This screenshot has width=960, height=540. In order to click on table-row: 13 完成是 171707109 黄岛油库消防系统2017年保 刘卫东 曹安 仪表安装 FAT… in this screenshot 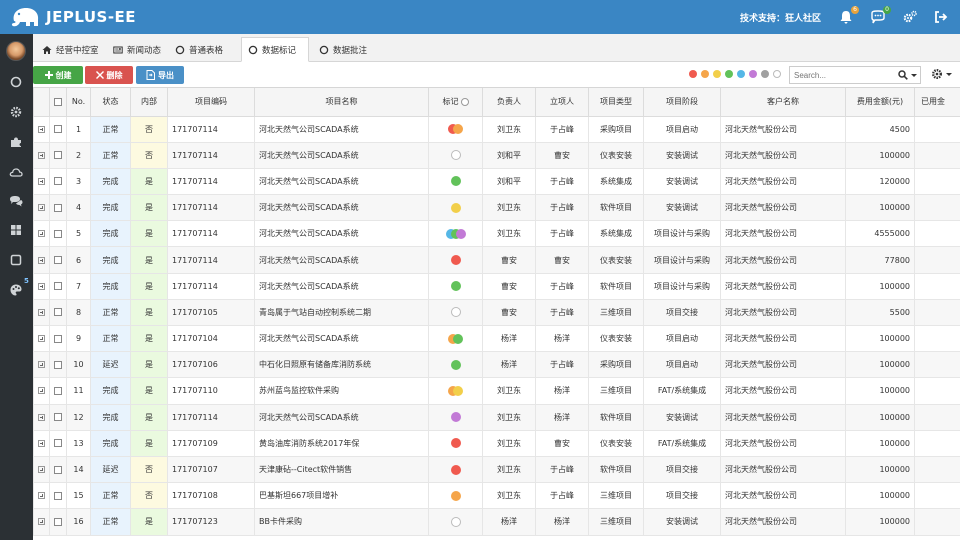, I will do `click(496, 443)`.